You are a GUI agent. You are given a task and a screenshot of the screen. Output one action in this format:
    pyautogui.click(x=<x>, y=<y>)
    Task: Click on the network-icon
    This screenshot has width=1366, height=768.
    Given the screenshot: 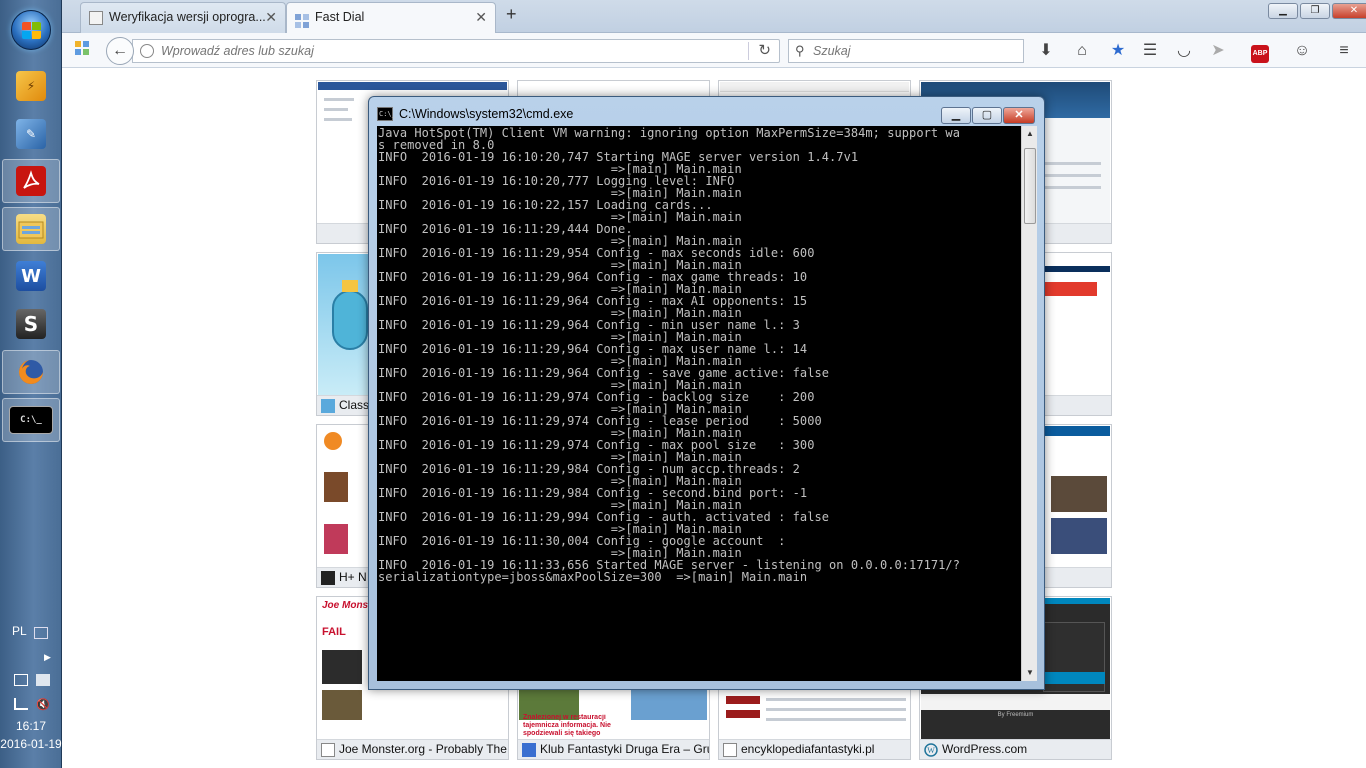 What is the action you would take?
    pyautogui.click(x=21, y=704)
    